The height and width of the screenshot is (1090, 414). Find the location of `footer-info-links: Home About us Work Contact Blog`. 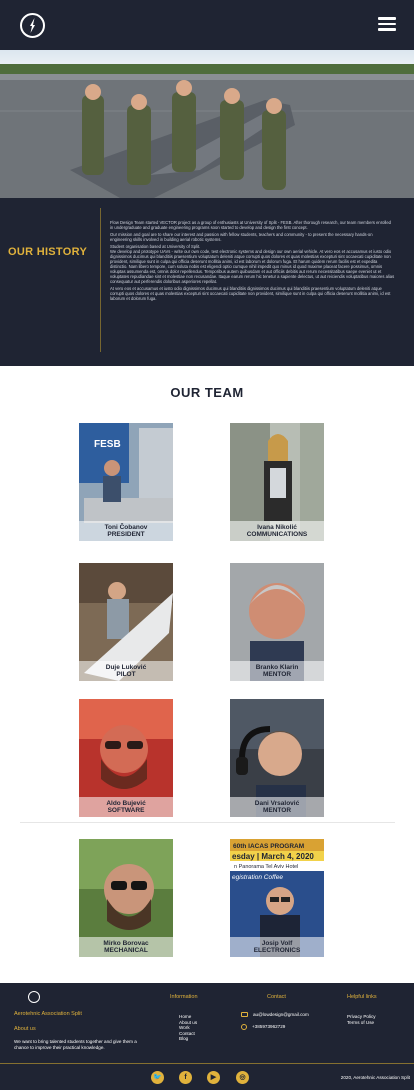

footer-info-links: Home About us Work Contact Blog is located at coordinates (188, 1028).